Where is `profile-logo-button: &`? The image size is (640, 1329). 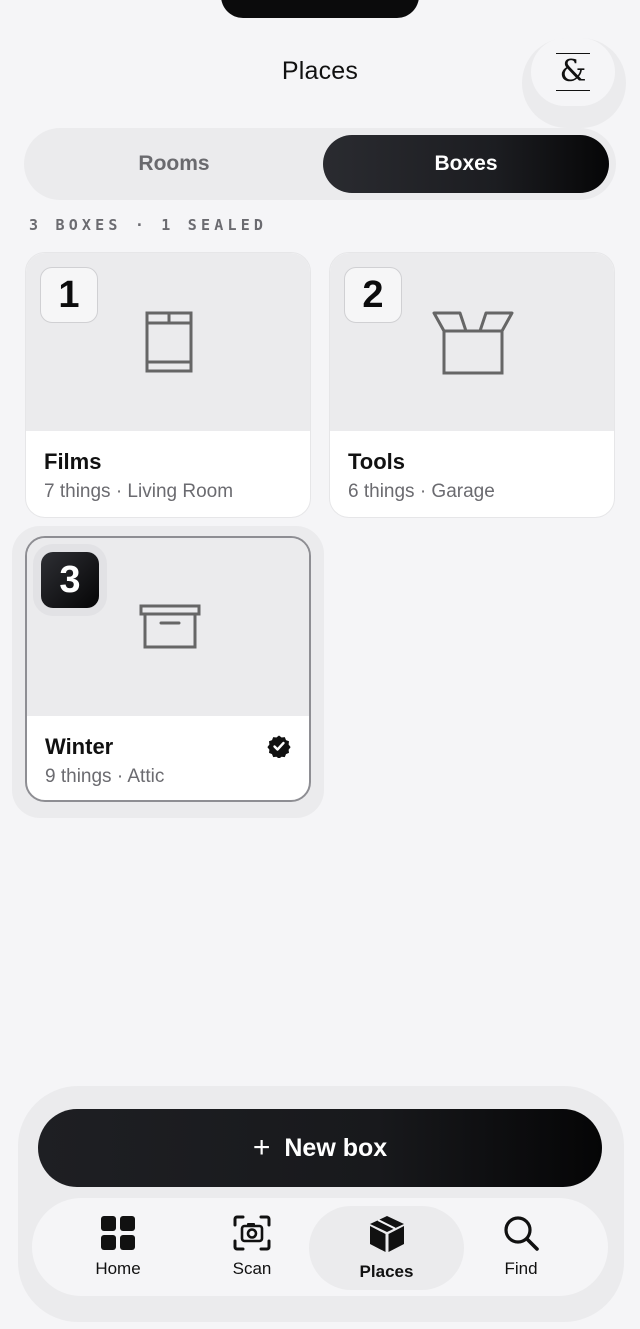 profile-logo-button: & is located at coordinates (573, 72).